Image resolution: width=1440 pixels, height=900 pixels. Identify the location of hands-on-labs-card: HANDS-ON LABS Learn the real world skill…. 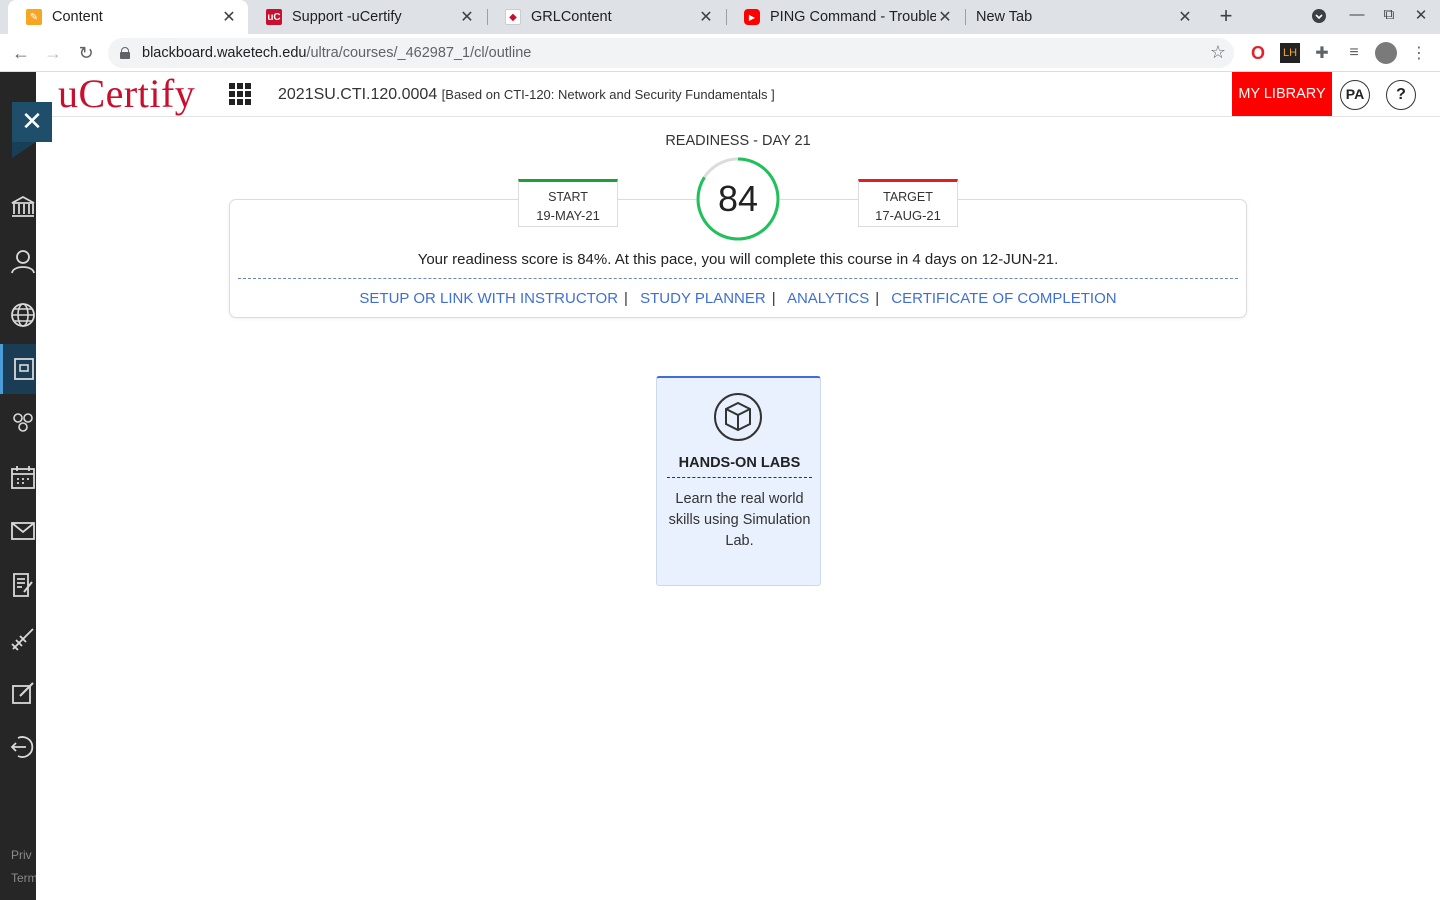
(738, 481).